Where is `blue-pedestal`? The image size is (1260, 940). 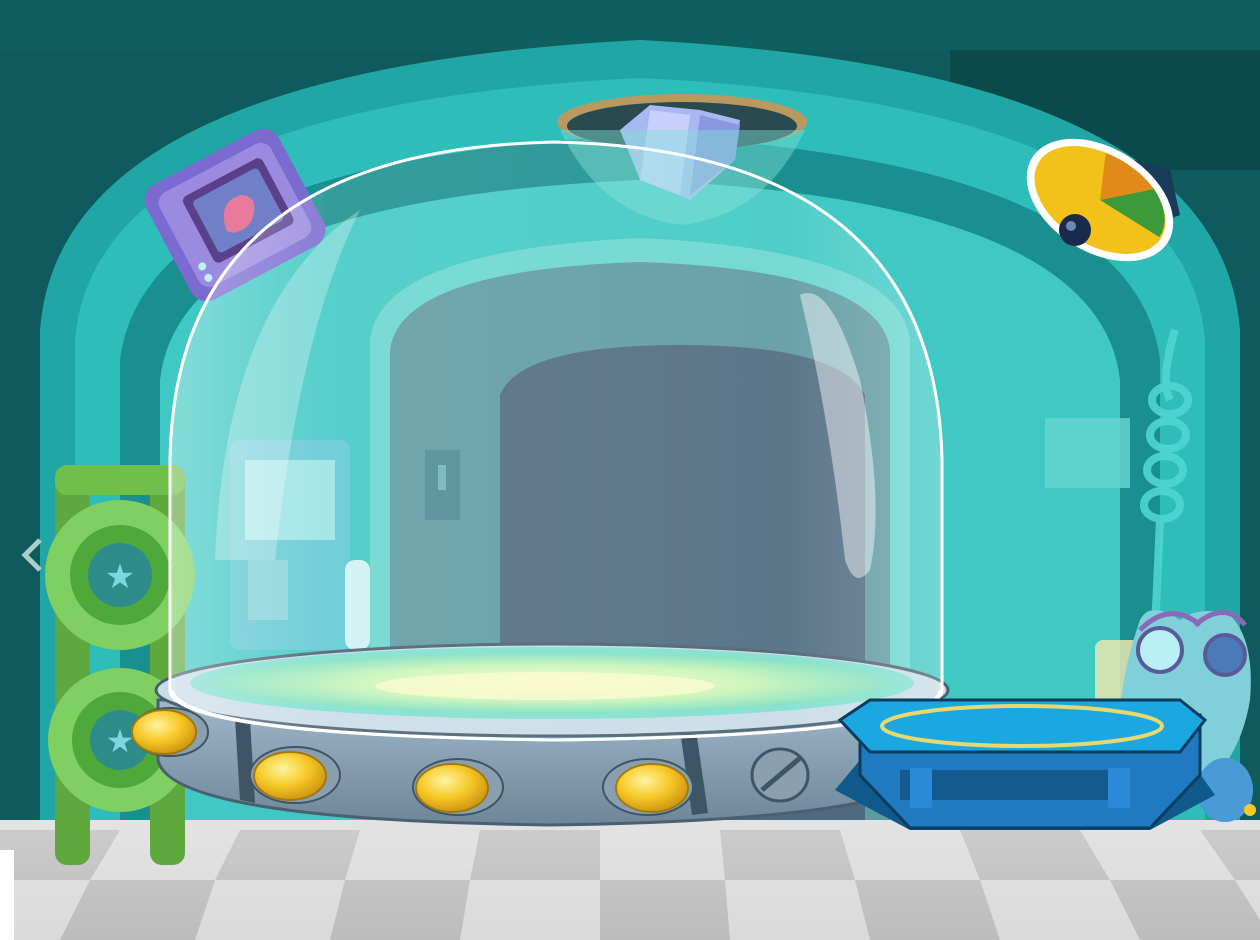 blue-pedestal is located at coordinates (1025, 764).